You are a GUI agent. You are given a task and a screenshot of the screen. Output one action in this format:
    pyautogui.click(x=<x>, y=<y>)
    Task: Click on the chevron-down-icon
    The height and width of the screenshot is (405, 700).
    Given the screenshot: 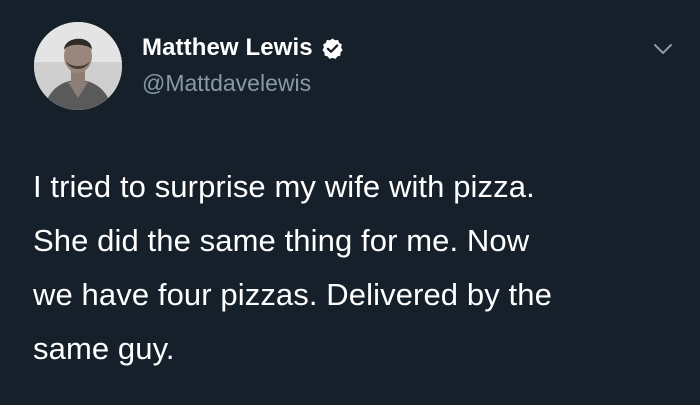 What is the action you would take?
    pyautogui.click(x=663, y=49)
    